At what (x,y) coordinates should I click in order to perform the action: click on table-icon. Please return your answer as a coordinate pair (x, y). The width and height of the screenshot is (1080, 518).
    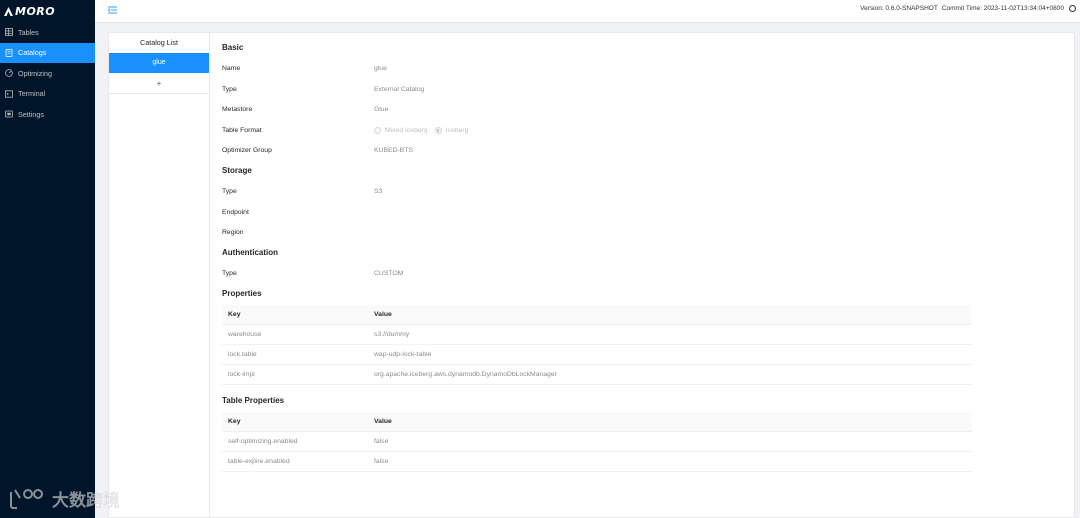
    Looking at the image, I should click on (9, 32).